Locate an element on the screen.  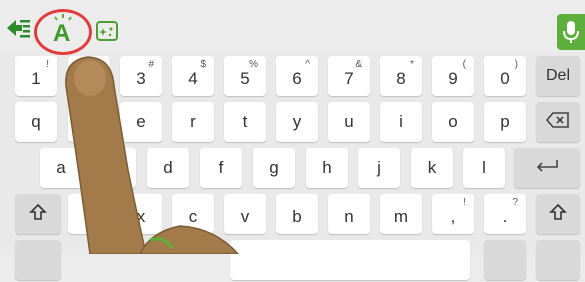
key-d: d is located at coordinates (168, 168).